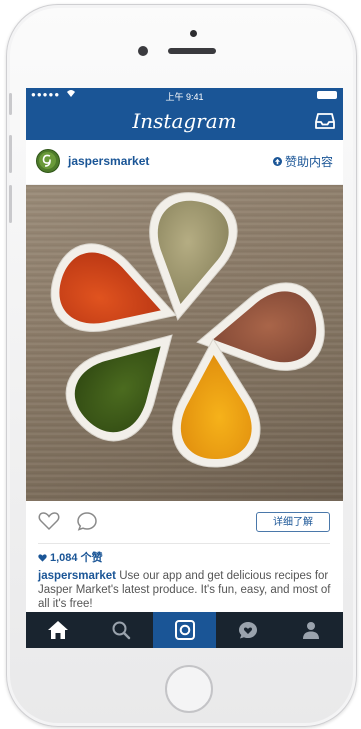 The height and width of the screenshot is (729, 361). I want to click on app-logo: Instagram, so click(184, 121).